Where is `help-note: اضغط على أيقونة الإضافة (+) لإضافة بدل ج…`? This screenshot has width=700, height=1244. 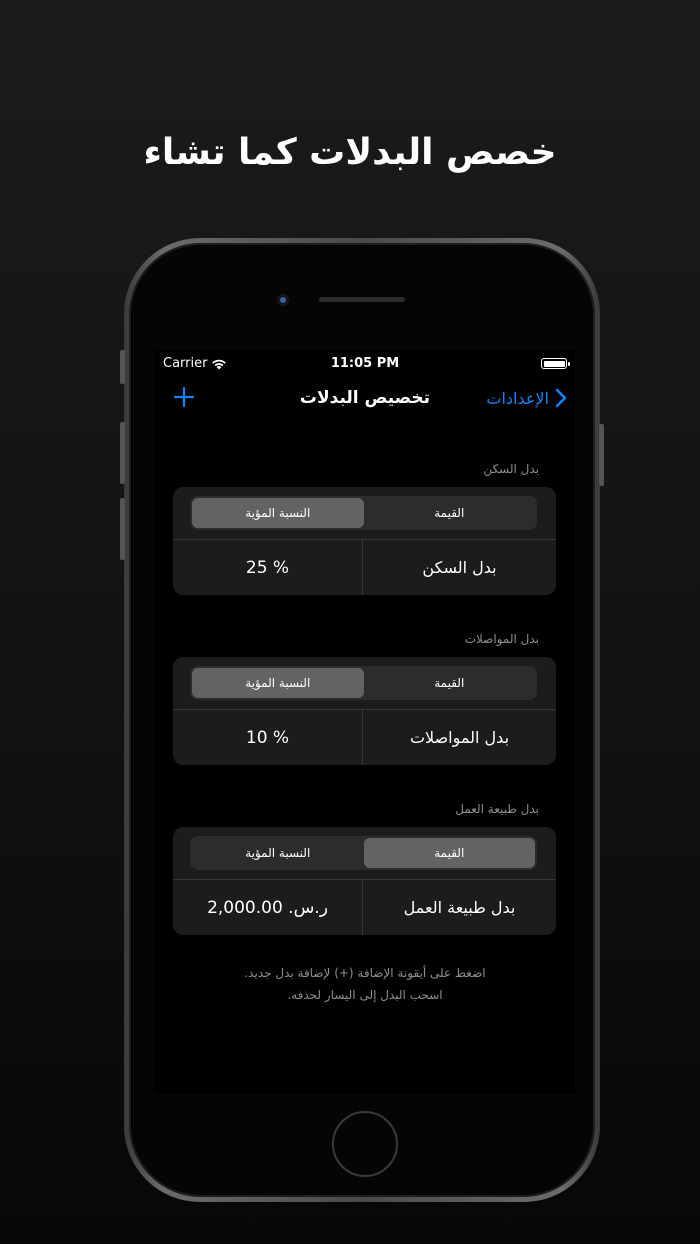 help-note: اضغط على أيقونة الإضافة (+) لإضافة بدل ج… is located at coordinates (365, 984).